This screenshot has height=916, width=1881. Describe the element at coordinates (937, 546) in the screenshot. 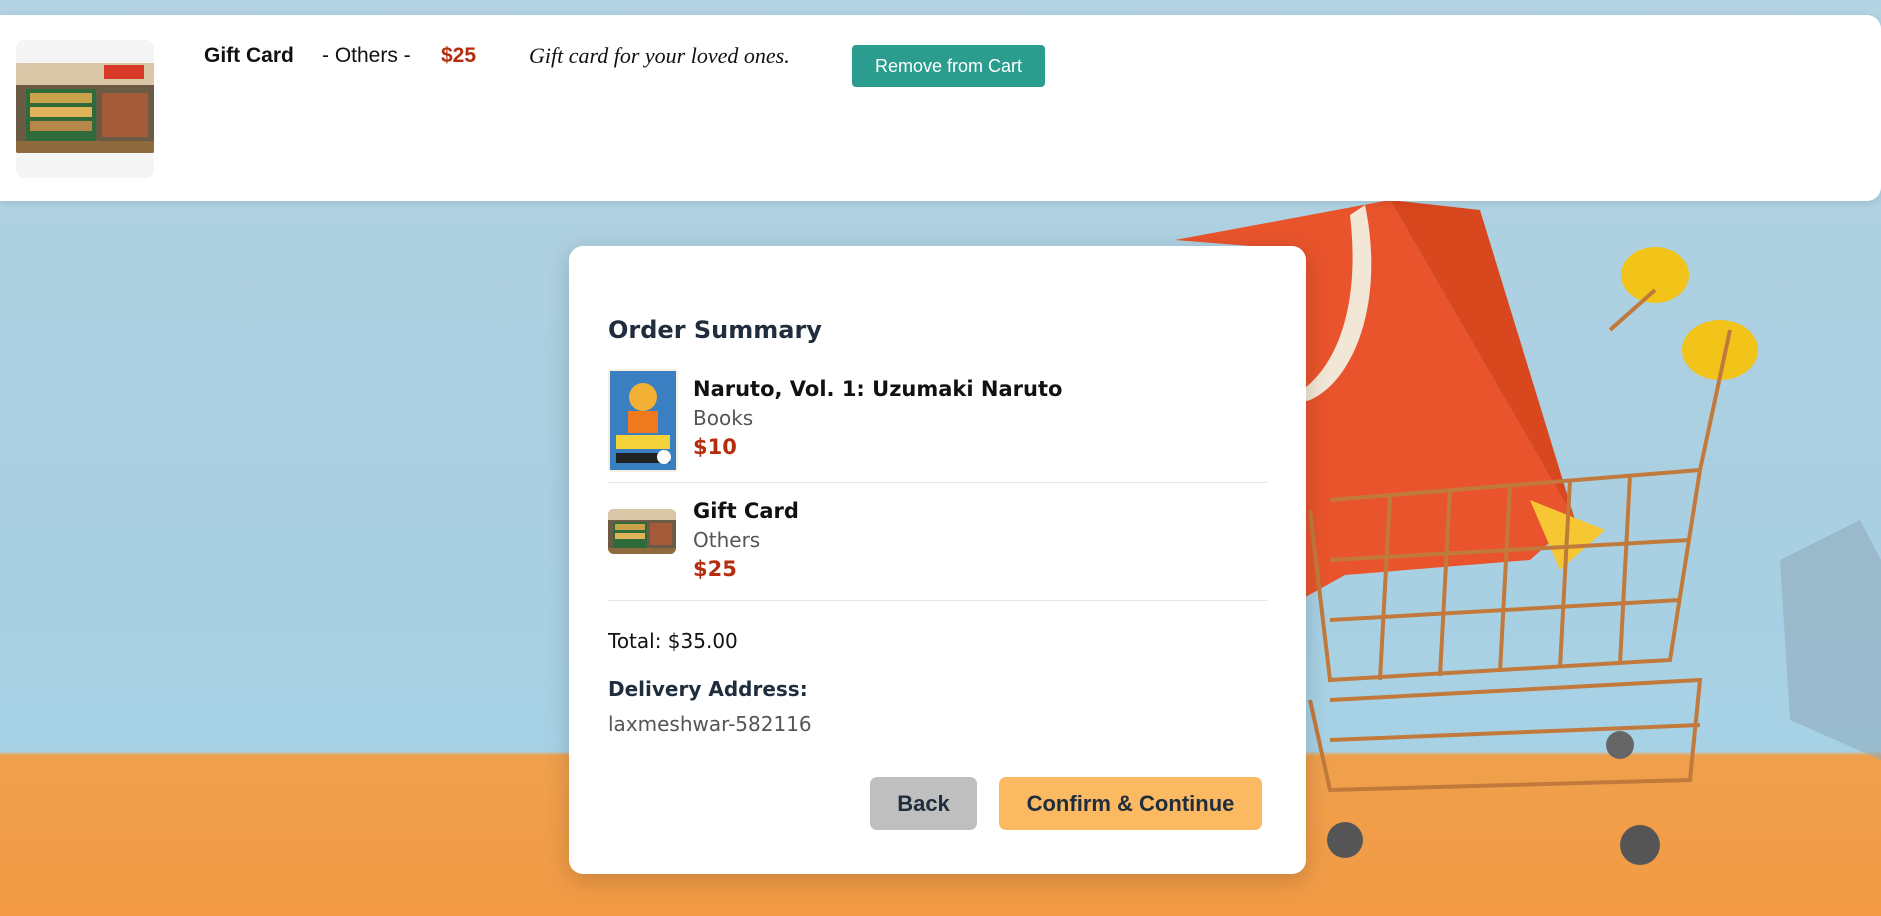

I see `order-item: Gift Card Others $25` at that location.